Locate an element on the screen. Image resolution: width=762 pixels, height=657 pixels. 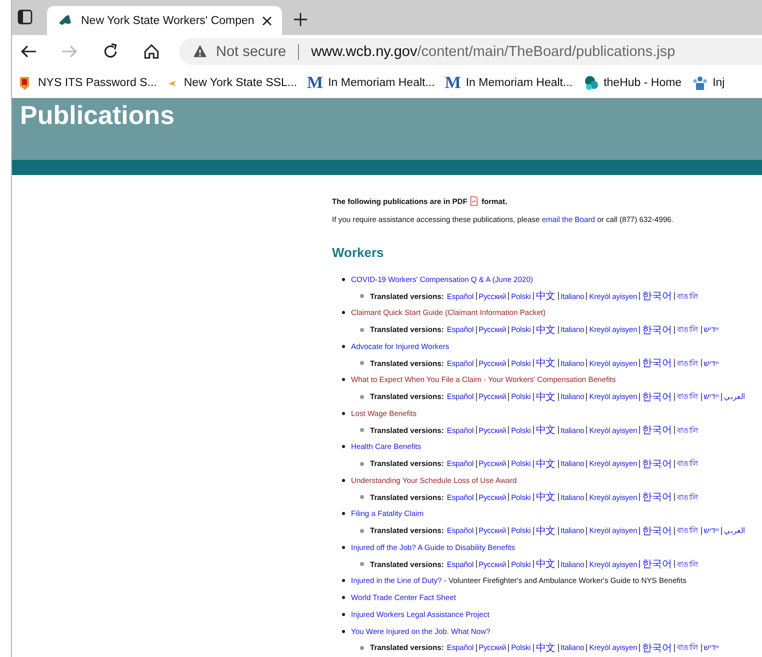
address-bar: Not secure www.wcb.ny.gov/content/main/TheBoard/publications.jsp is located at coordinates (470, 51).